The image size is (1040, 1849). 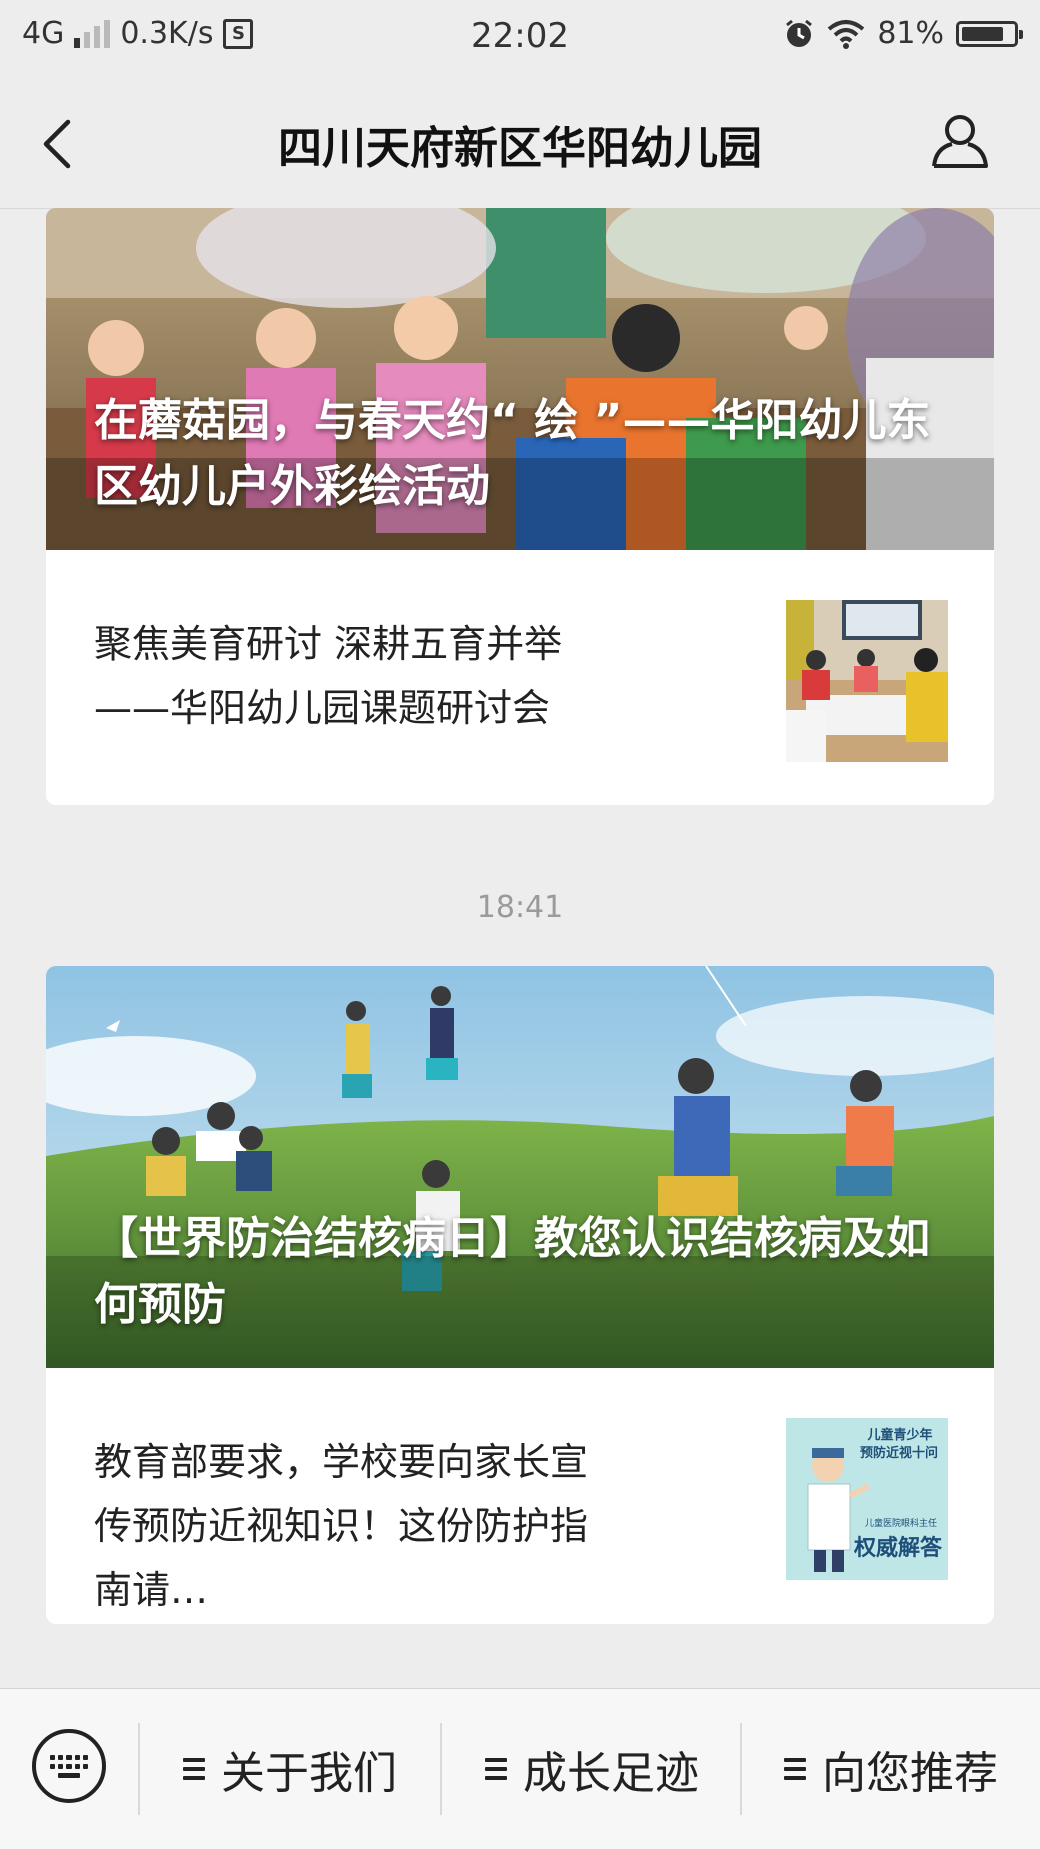 I want to click on thumb-caption-small: 儿童医院眼科主任, so click(x=900, y=1524).